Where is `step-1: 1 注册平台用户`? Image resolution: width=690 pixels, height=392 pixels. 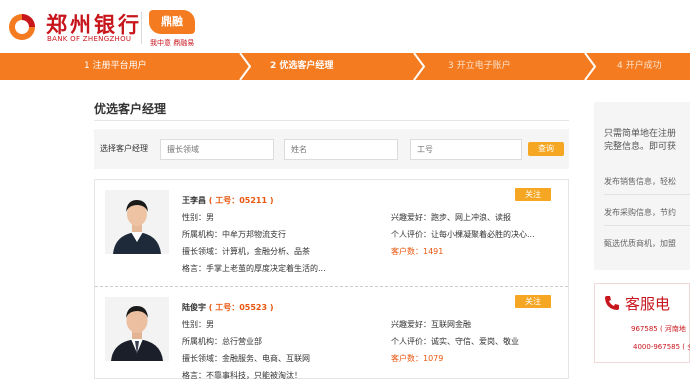 step-1: 1 注册平台用户 is located at coordinates (115, 66).